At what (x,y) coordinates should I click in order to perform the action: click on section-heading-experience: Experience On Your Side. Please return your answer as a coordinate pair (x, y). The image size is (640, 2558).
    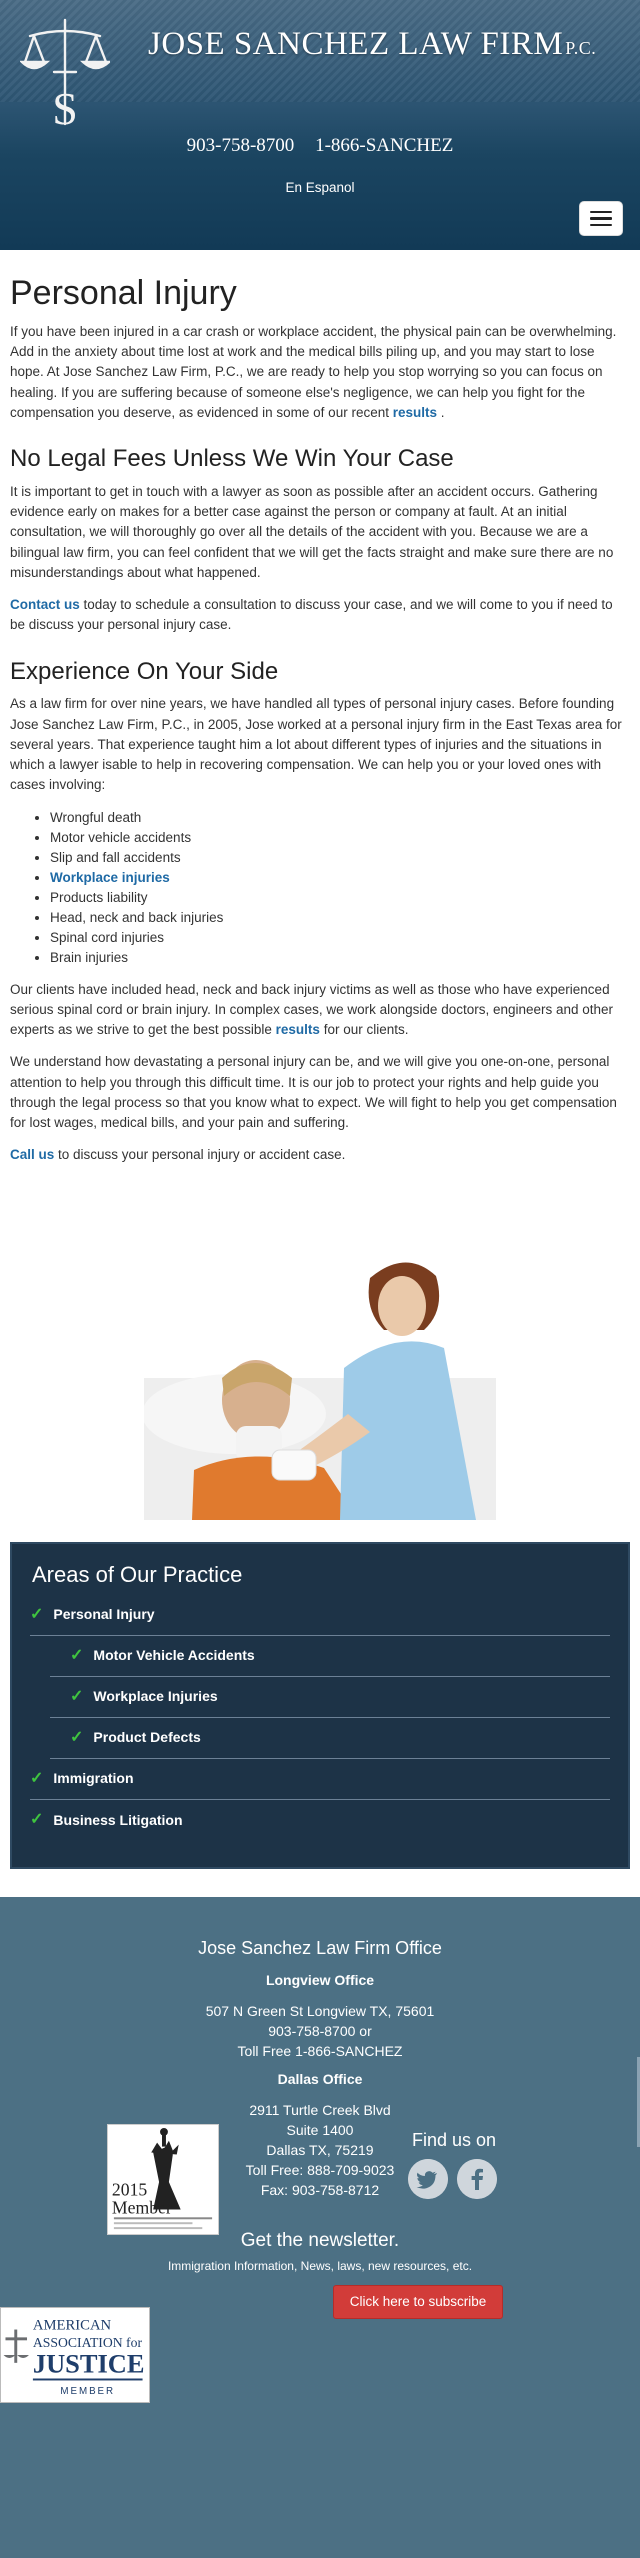
    Looking at the image, I should click on (144, 671).